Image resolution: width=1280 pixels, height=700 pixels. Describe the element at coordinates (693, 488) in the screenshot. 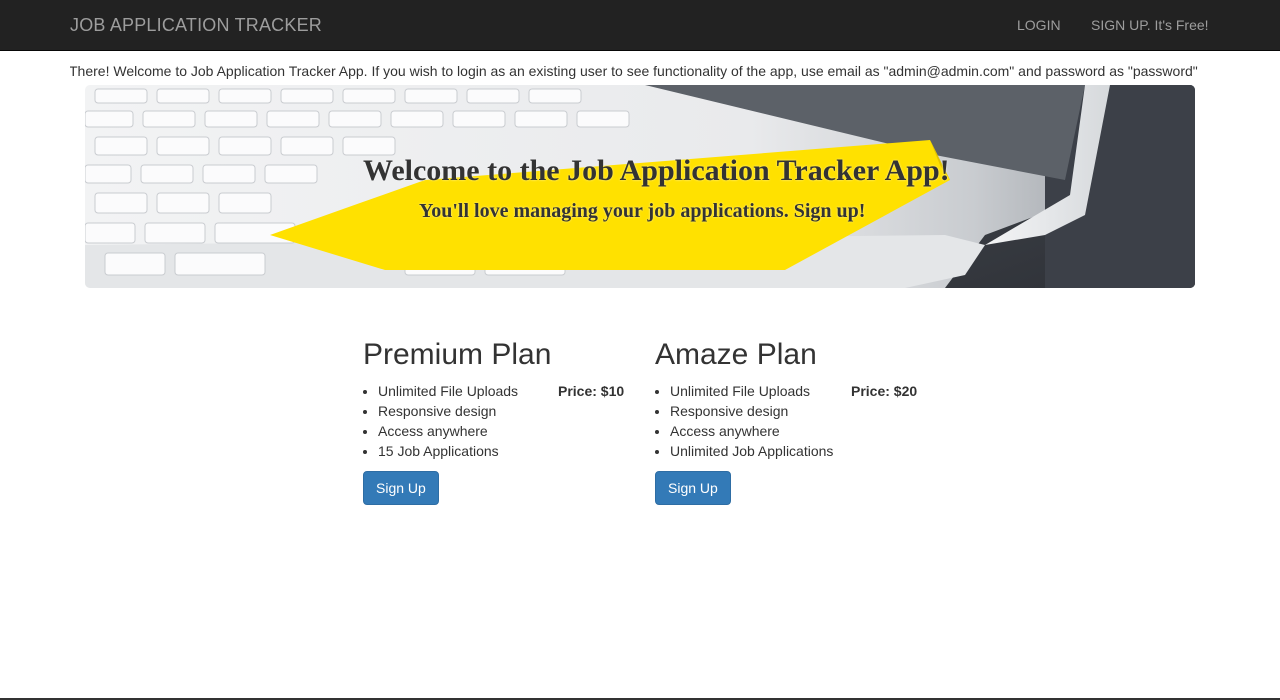

I see `amaze-signup-button: Sign Up` at that location.